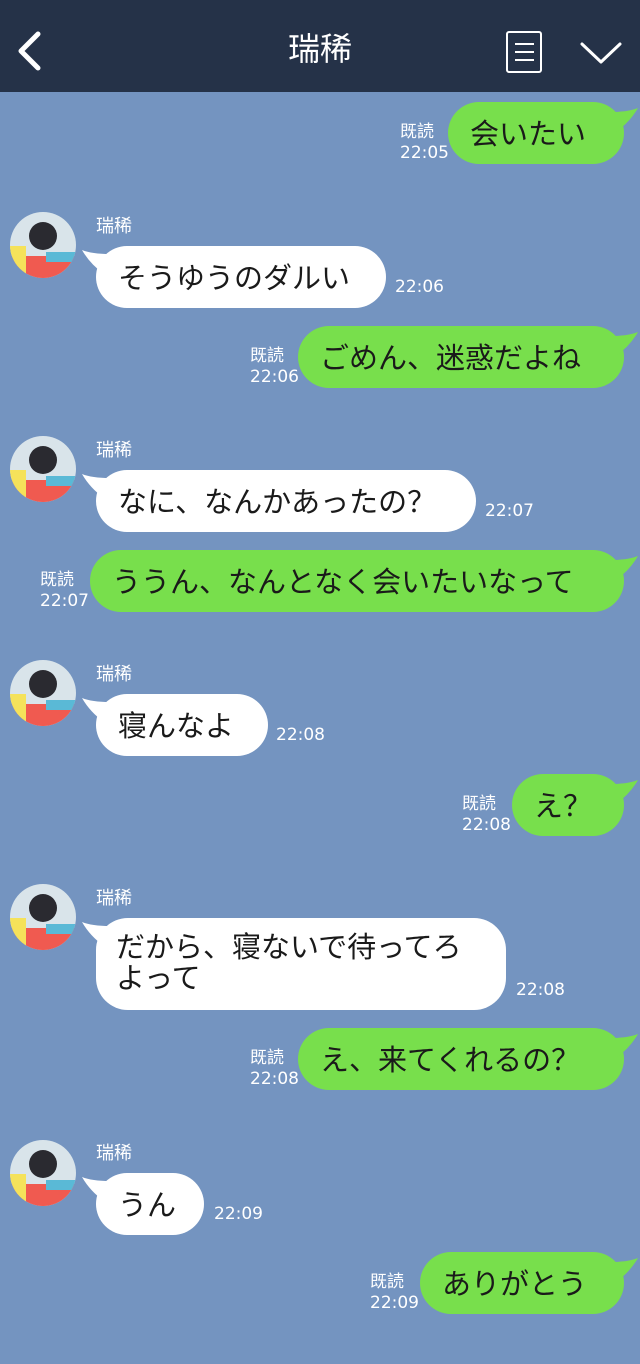  I want to click on message-text: 寝んなよ, so click(176, 726).